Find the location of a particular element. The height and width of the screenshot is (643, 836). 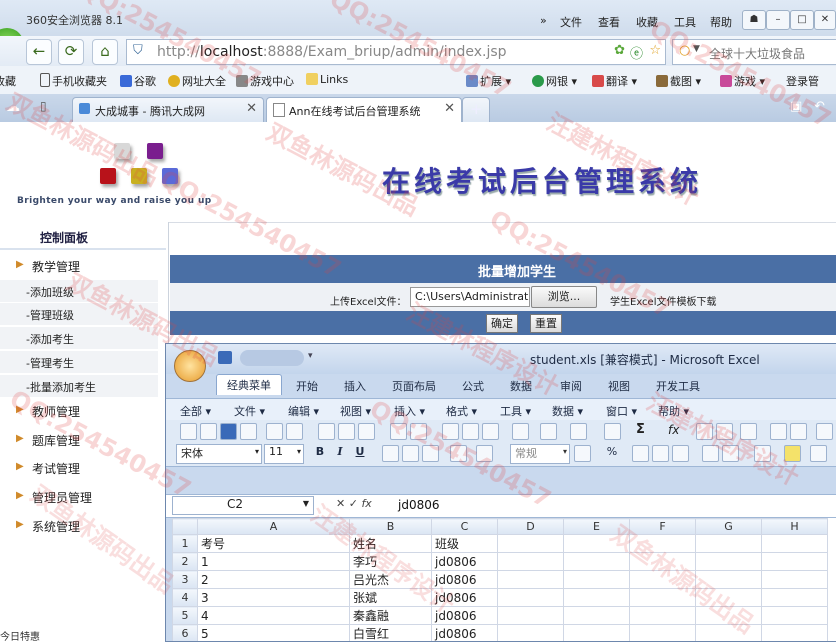

row-header: 6 is located at coordinates (185, 632).